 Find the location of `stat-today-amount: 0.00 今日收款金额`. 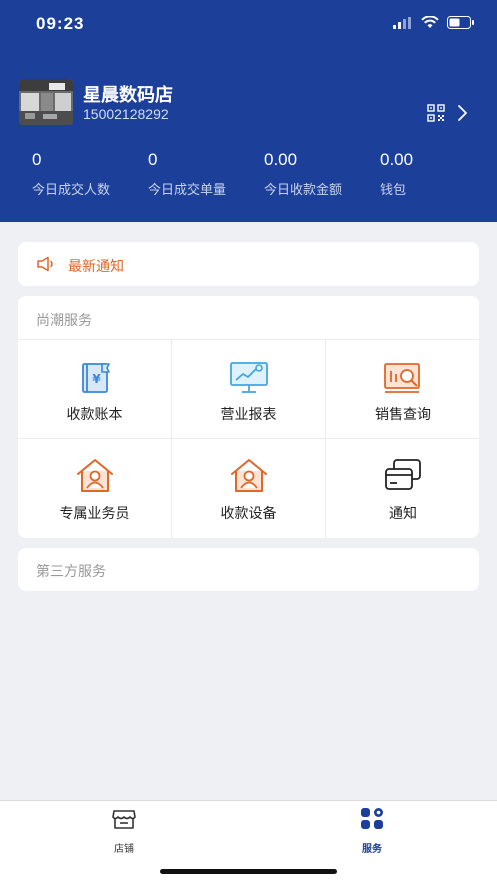

stat-today-amount: 0.00 今日收款金额 is located at coordinates (303, 174).